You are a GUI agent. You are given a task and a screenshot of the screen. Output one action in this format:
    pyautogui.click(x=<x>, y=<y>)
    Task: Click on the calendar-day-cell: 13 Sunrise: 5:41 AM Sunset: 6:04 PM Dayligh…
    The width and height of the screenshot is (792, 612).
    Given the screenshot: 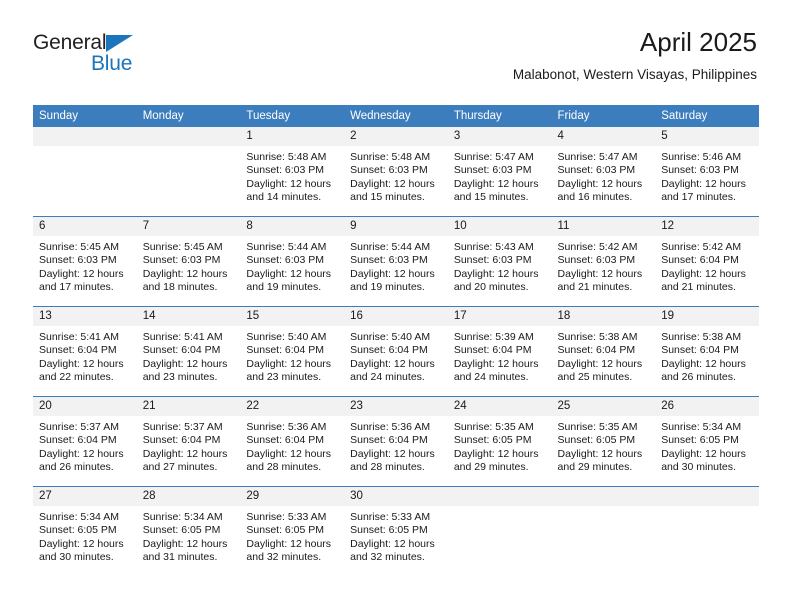 What is the action you would take?
    pyautogui.click(x=85, y=351)
    